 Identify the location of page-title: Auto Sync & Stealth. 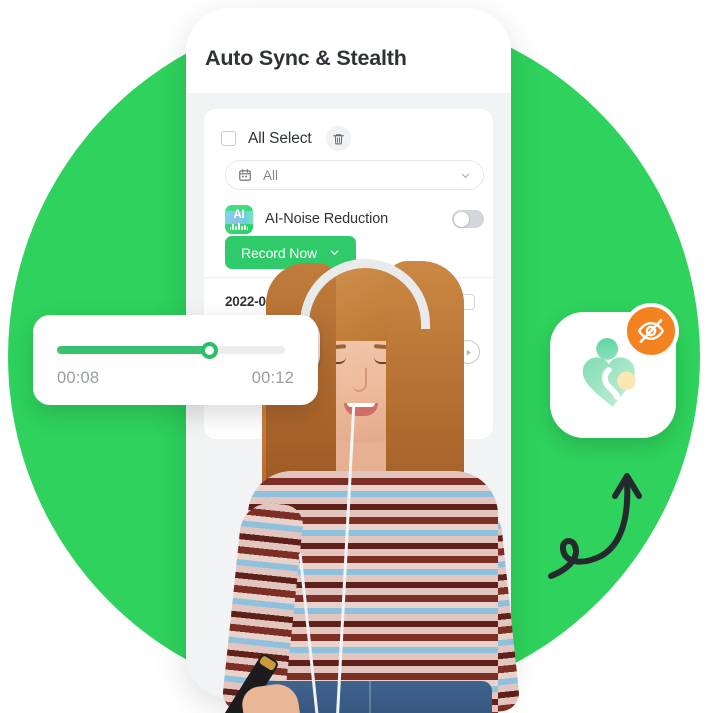
(306, 58).